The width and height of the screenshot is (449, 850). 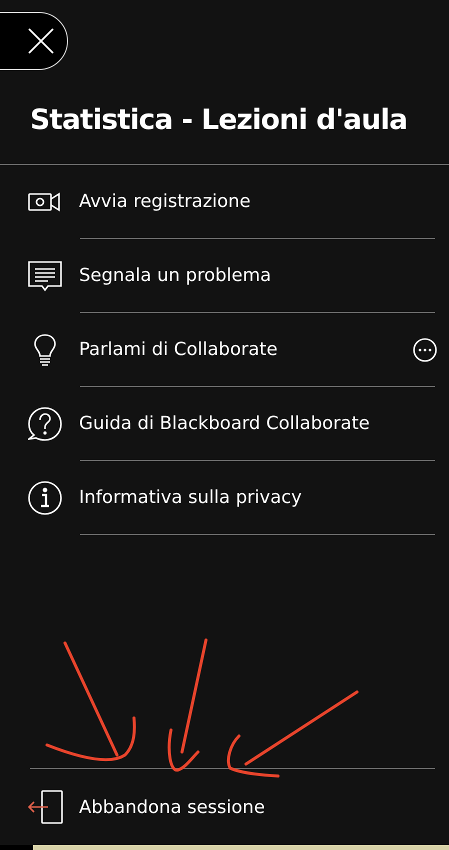 I want to click on message-icon, so click(x=45, y=275).